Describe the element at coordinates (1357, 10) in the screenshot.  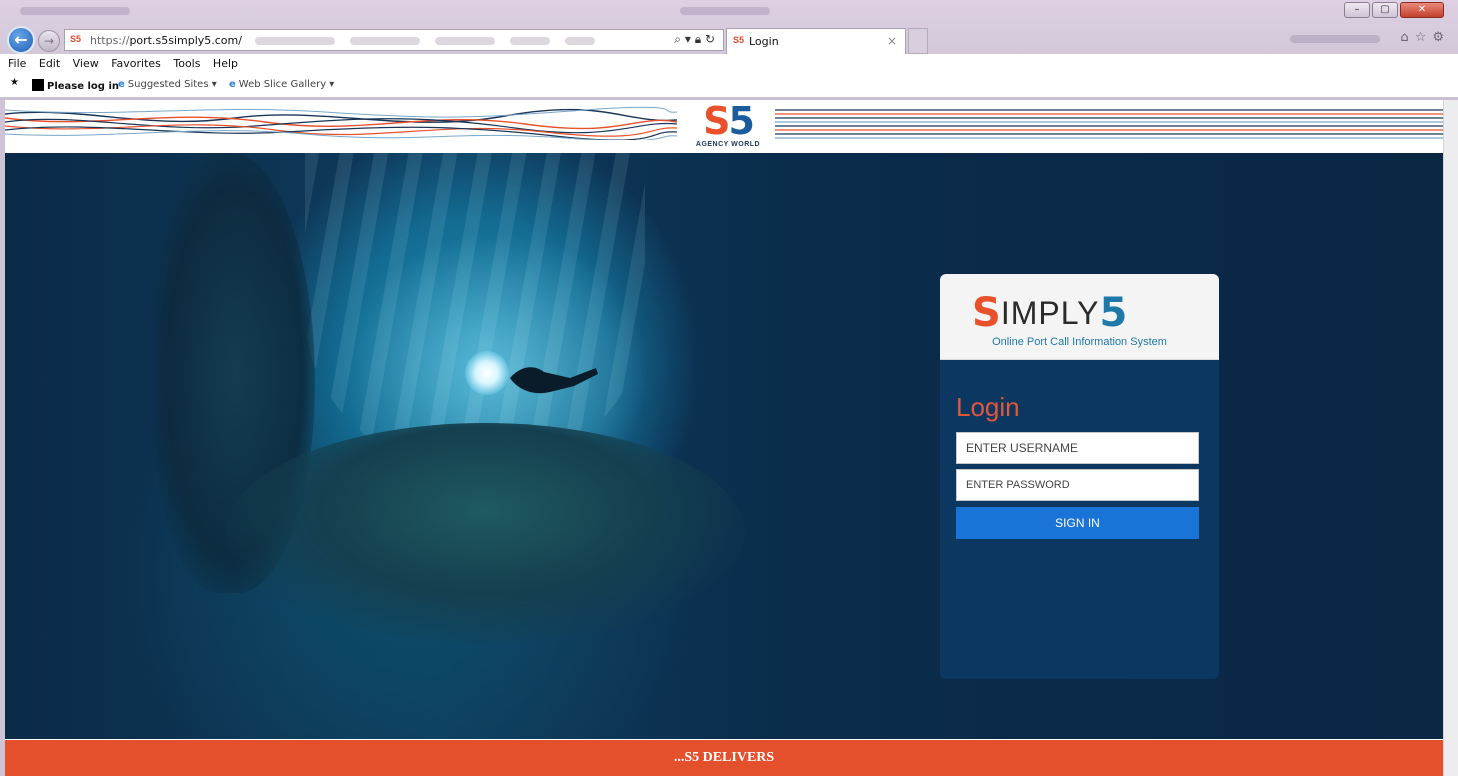
I see `minimize-button: –` at that location.